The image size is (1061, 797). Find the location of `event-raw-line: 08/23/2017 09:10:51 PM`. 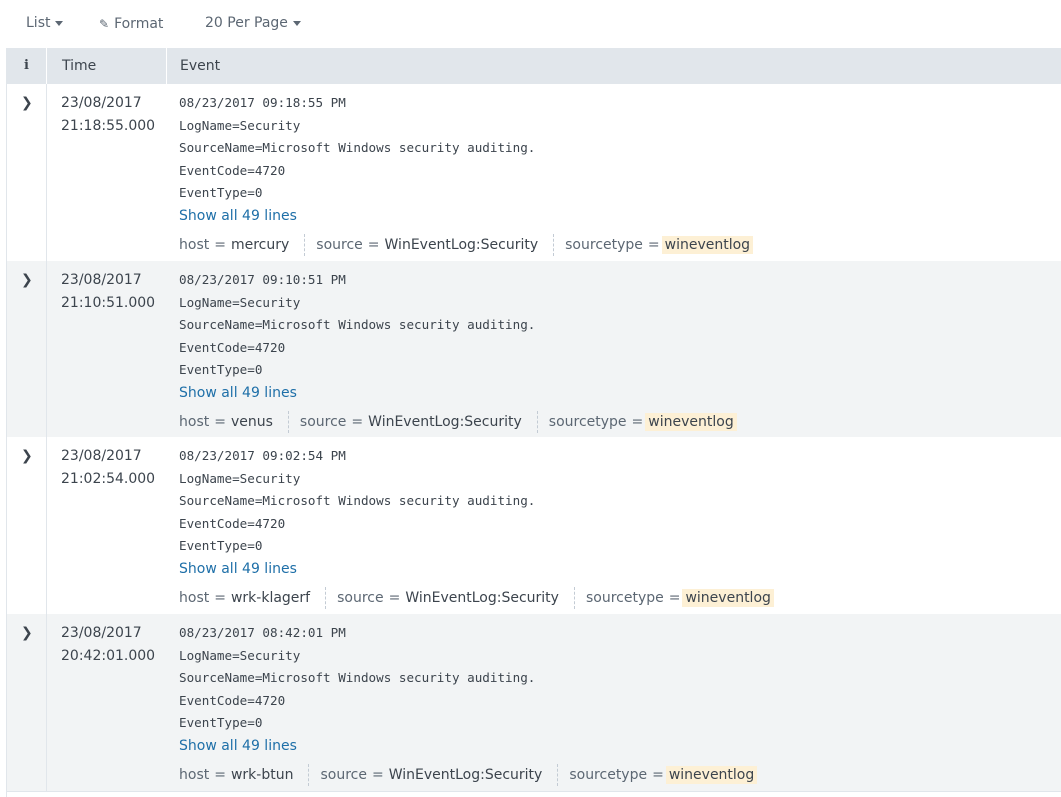

event-raw-line: 08/23/2017 09:10:51 PM is located at coordinates (262, 279).